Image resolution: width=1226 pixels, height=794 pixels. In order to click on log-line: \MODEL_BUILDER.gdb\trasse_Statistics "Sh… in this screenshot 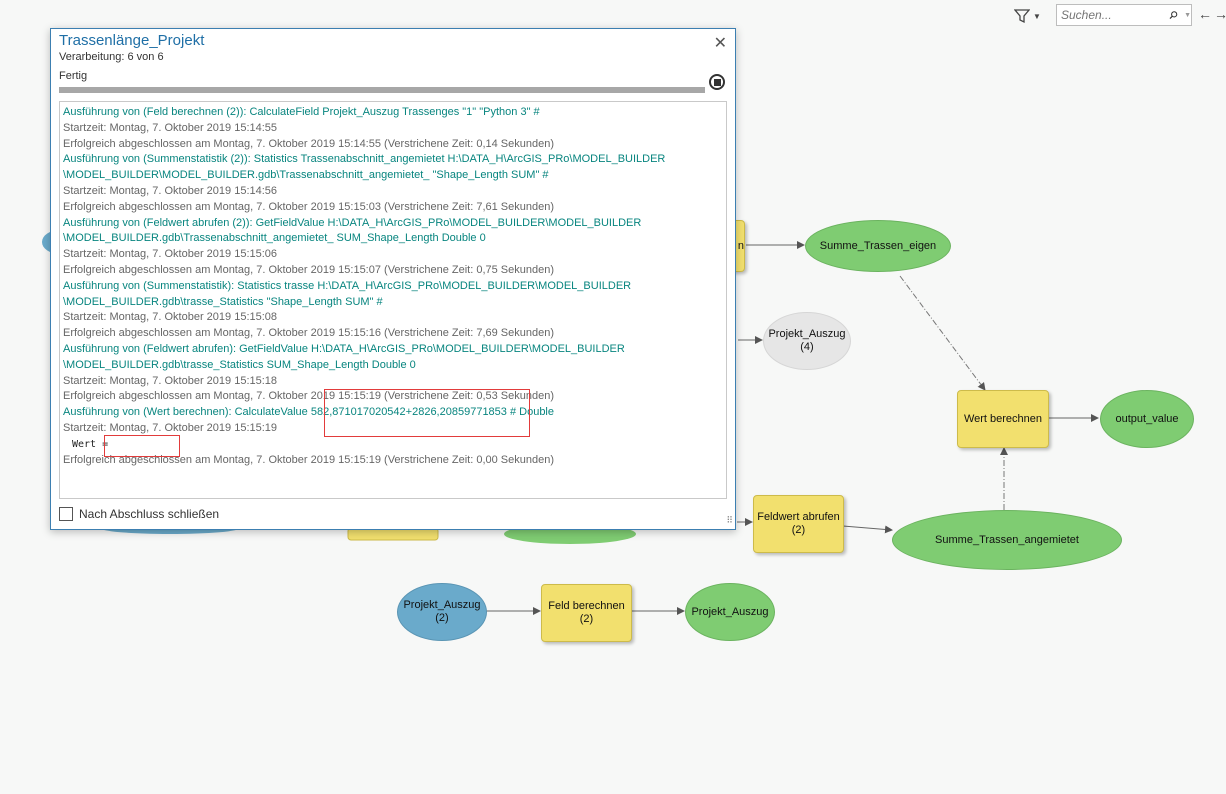, I will do `click(223, 301)`.